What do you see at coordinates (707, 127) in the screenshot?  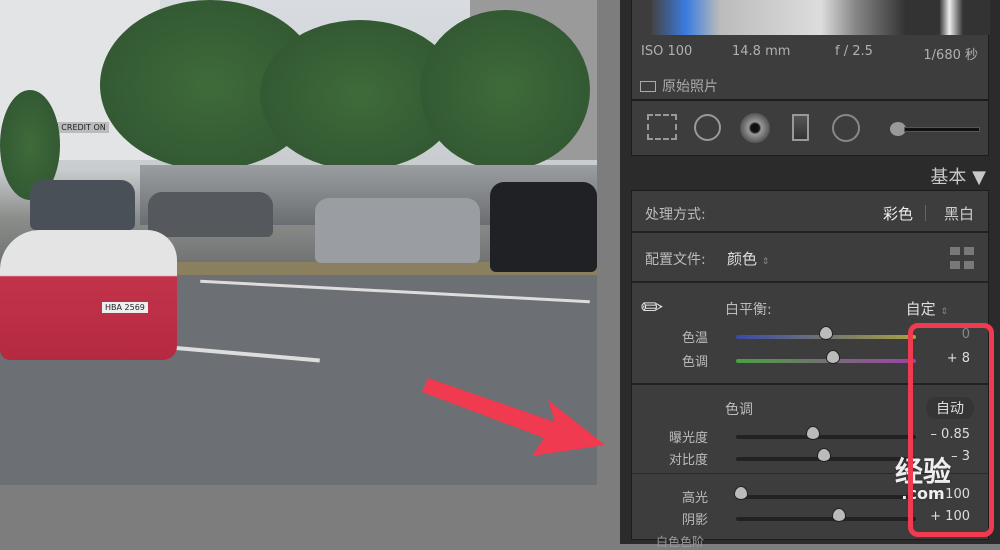 I see `spot-removal-icon` at bounding box center [707, 127].